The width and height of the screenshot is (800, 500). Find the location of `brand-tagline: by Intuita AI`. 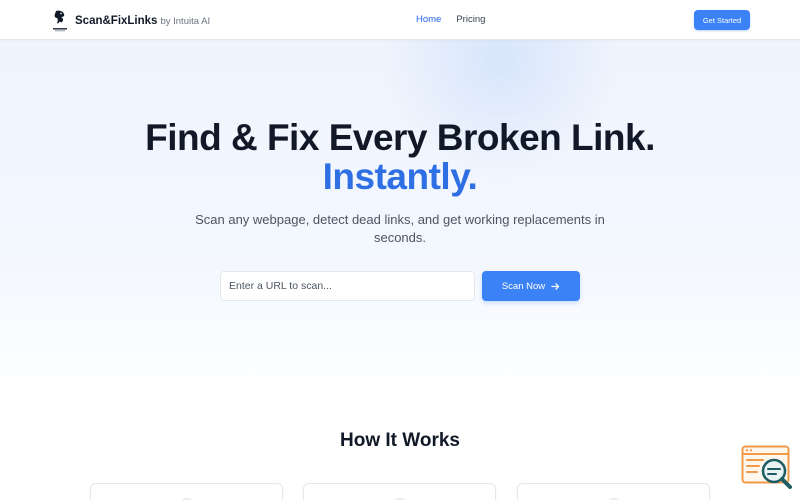

brand-tagline: by Intuita AI is located at coordinates (185, 21).